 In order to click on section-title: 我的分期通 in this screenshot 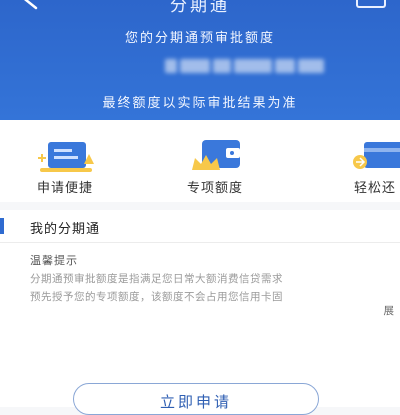, I will do `click(65, 229)`.